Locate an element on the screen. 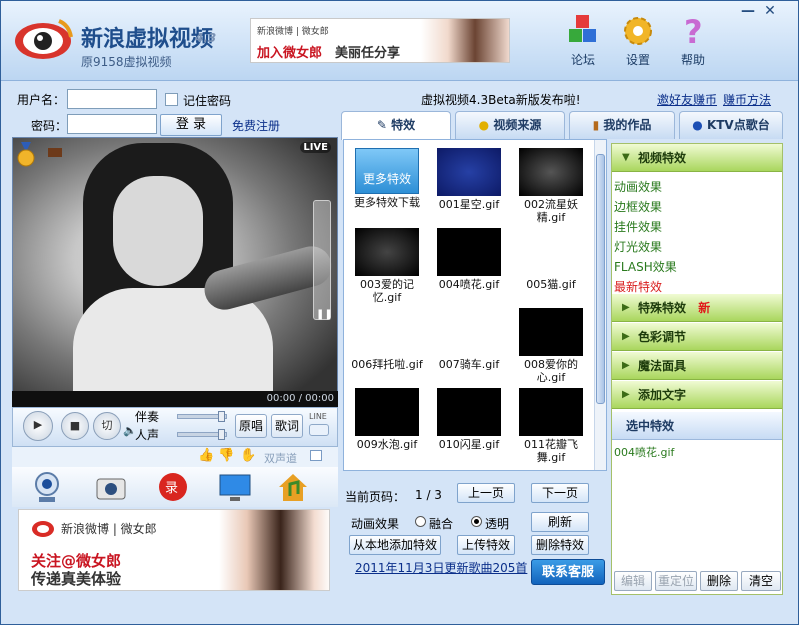 The image size is (799, 625). video-volume-slider: ❚❚ is located at coordinates (323, 260).